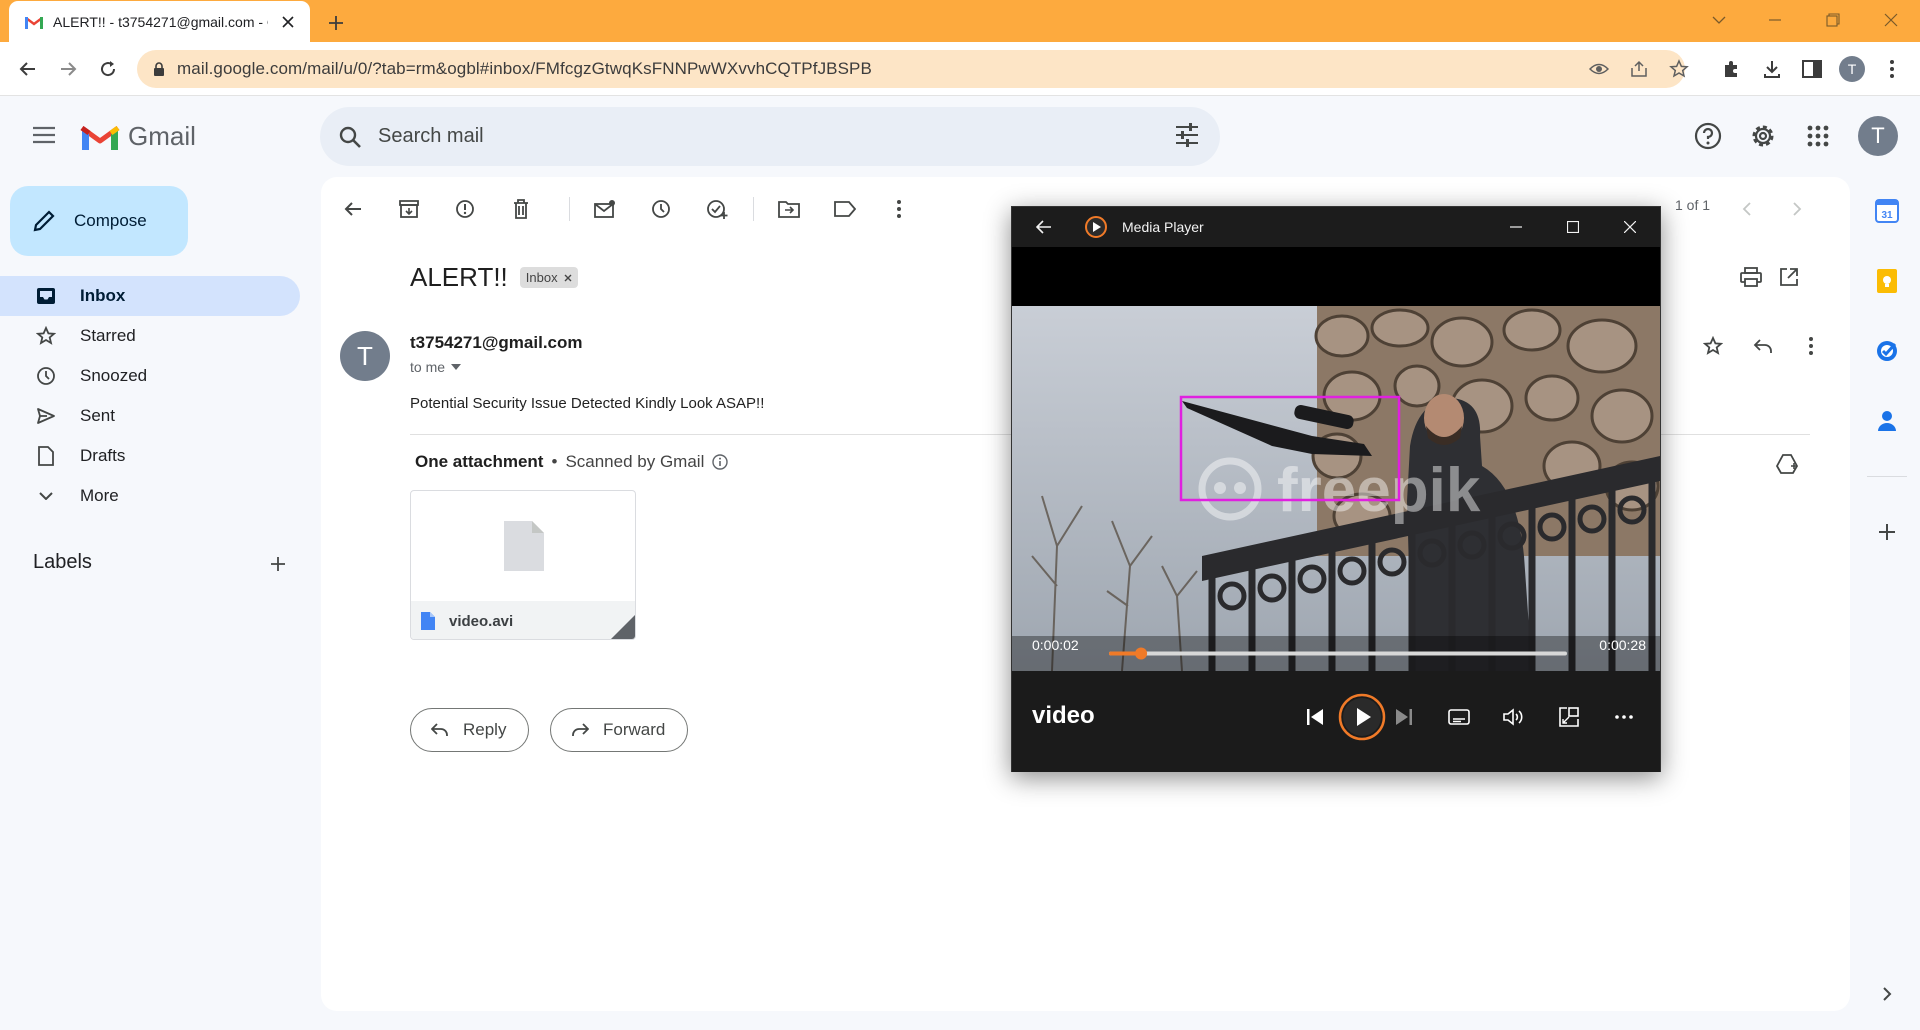 The height and width of the screenshot is (1030, 1920). Describe the element at coordinates (1516, 227) in the screenshot. I see `player-minimize-icon` at that location.